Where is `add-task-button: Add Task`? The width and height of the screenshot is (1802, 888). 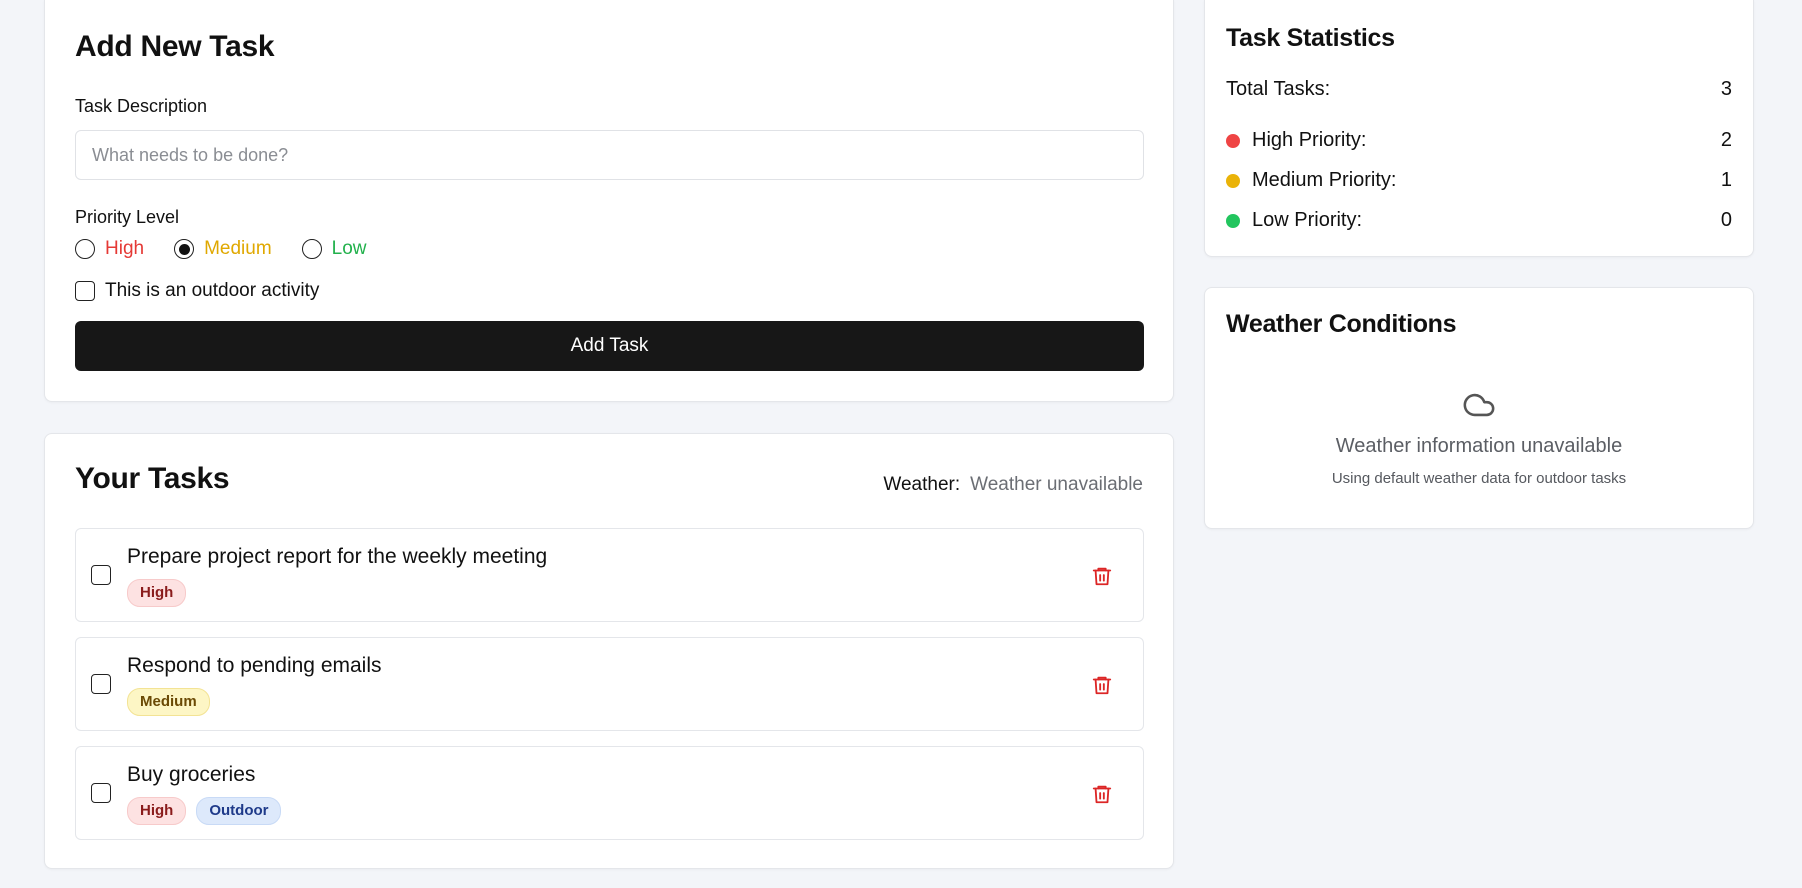 add-task-button: Add Task is located at coordinates (609, 346).